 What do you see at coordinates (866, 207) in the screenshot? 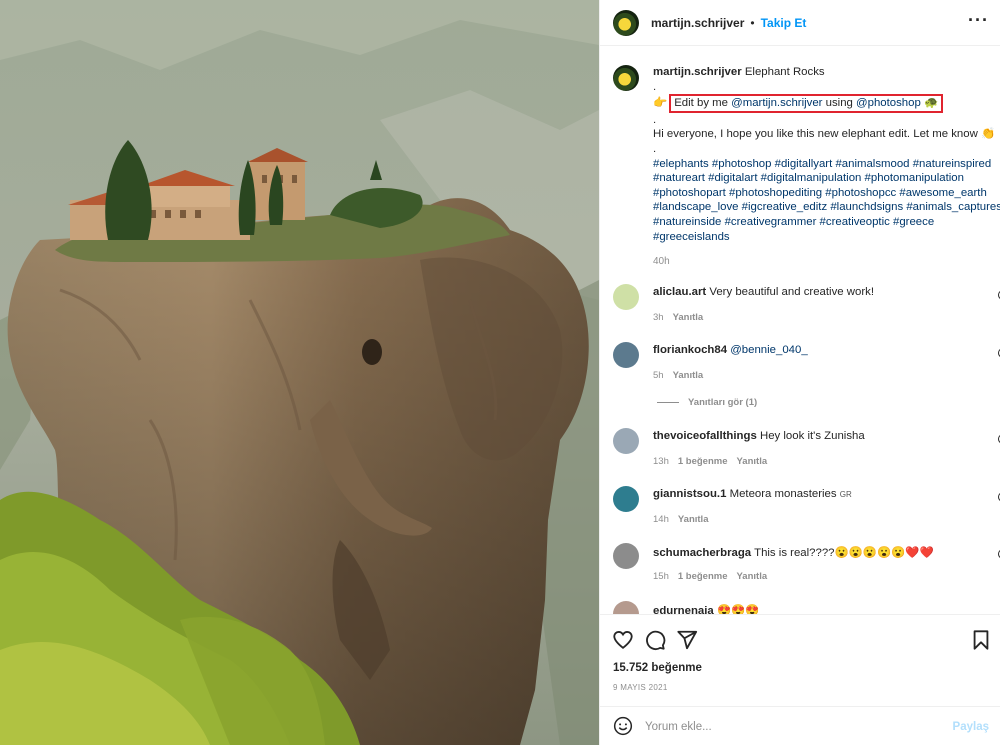
I see `hashtag-link: #launchdsigns` at bounding box center [866, 207].